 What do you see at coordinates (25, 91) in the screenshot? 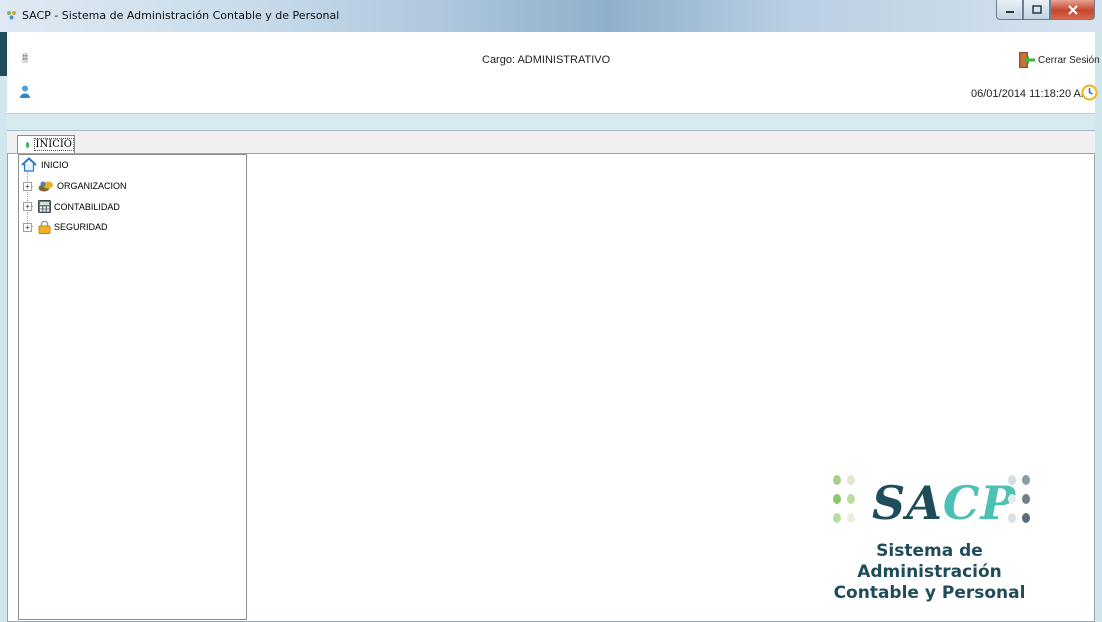
I see `user-icon` at bounding box center [25, 91].